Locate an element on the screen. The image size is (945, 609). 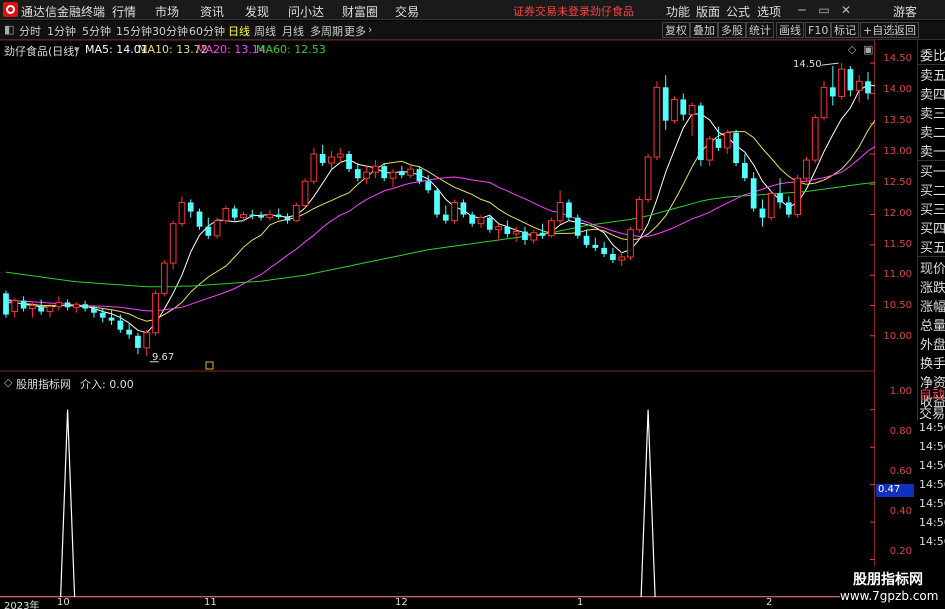
sub-toggle-icon: ◇ is located at coordinates (8, 382).